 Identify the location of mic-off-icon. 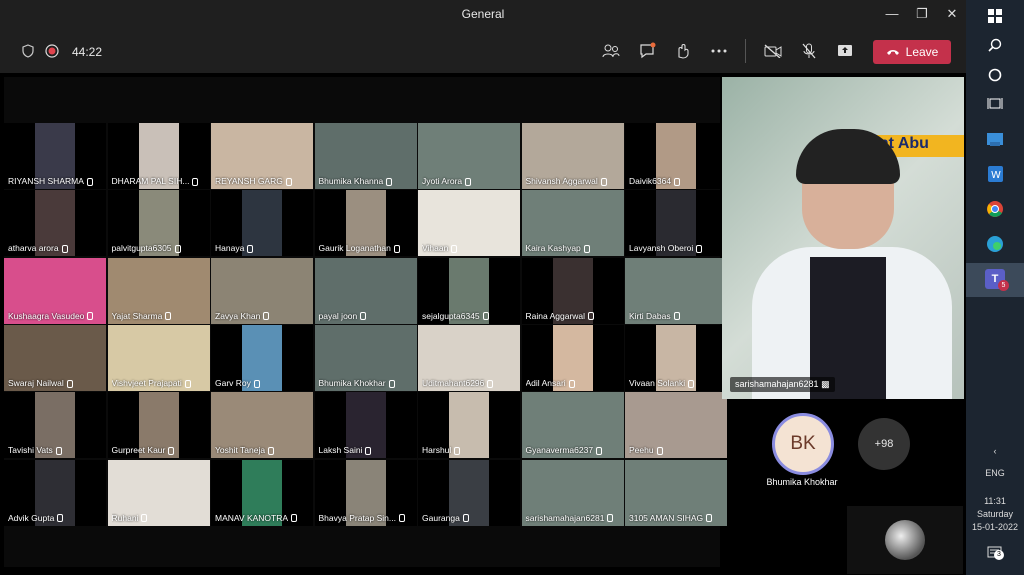
(809, 51).